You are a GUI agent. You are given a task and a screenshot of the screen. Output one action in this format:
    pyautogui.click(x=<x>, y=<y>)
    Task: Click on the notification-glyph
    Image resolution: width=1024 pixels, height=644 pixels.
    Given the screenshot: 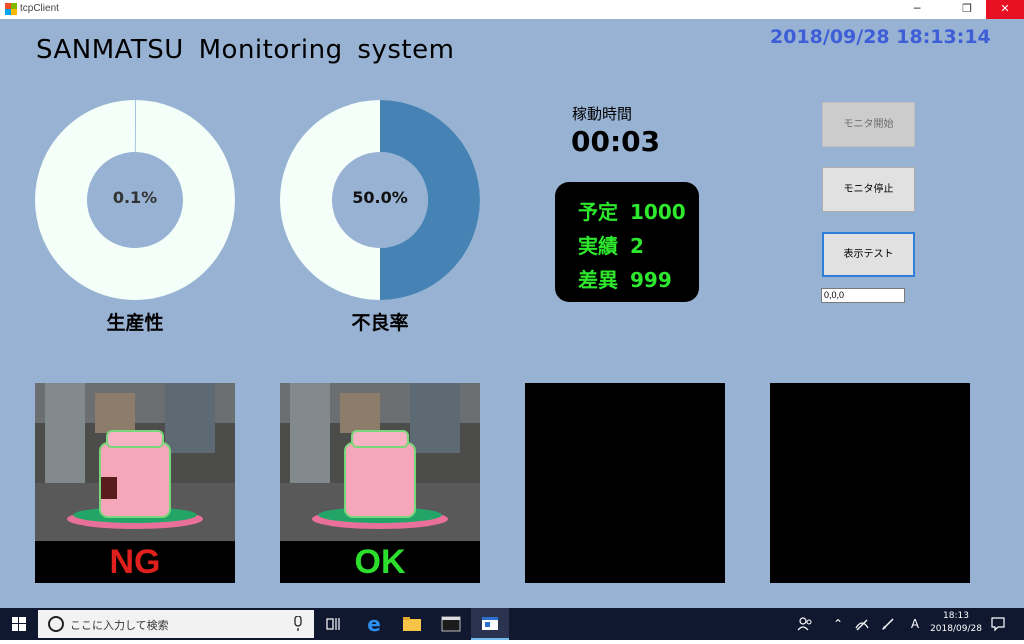 What is the action you would take?
    pyautogui.click(x=998, y=624)
    